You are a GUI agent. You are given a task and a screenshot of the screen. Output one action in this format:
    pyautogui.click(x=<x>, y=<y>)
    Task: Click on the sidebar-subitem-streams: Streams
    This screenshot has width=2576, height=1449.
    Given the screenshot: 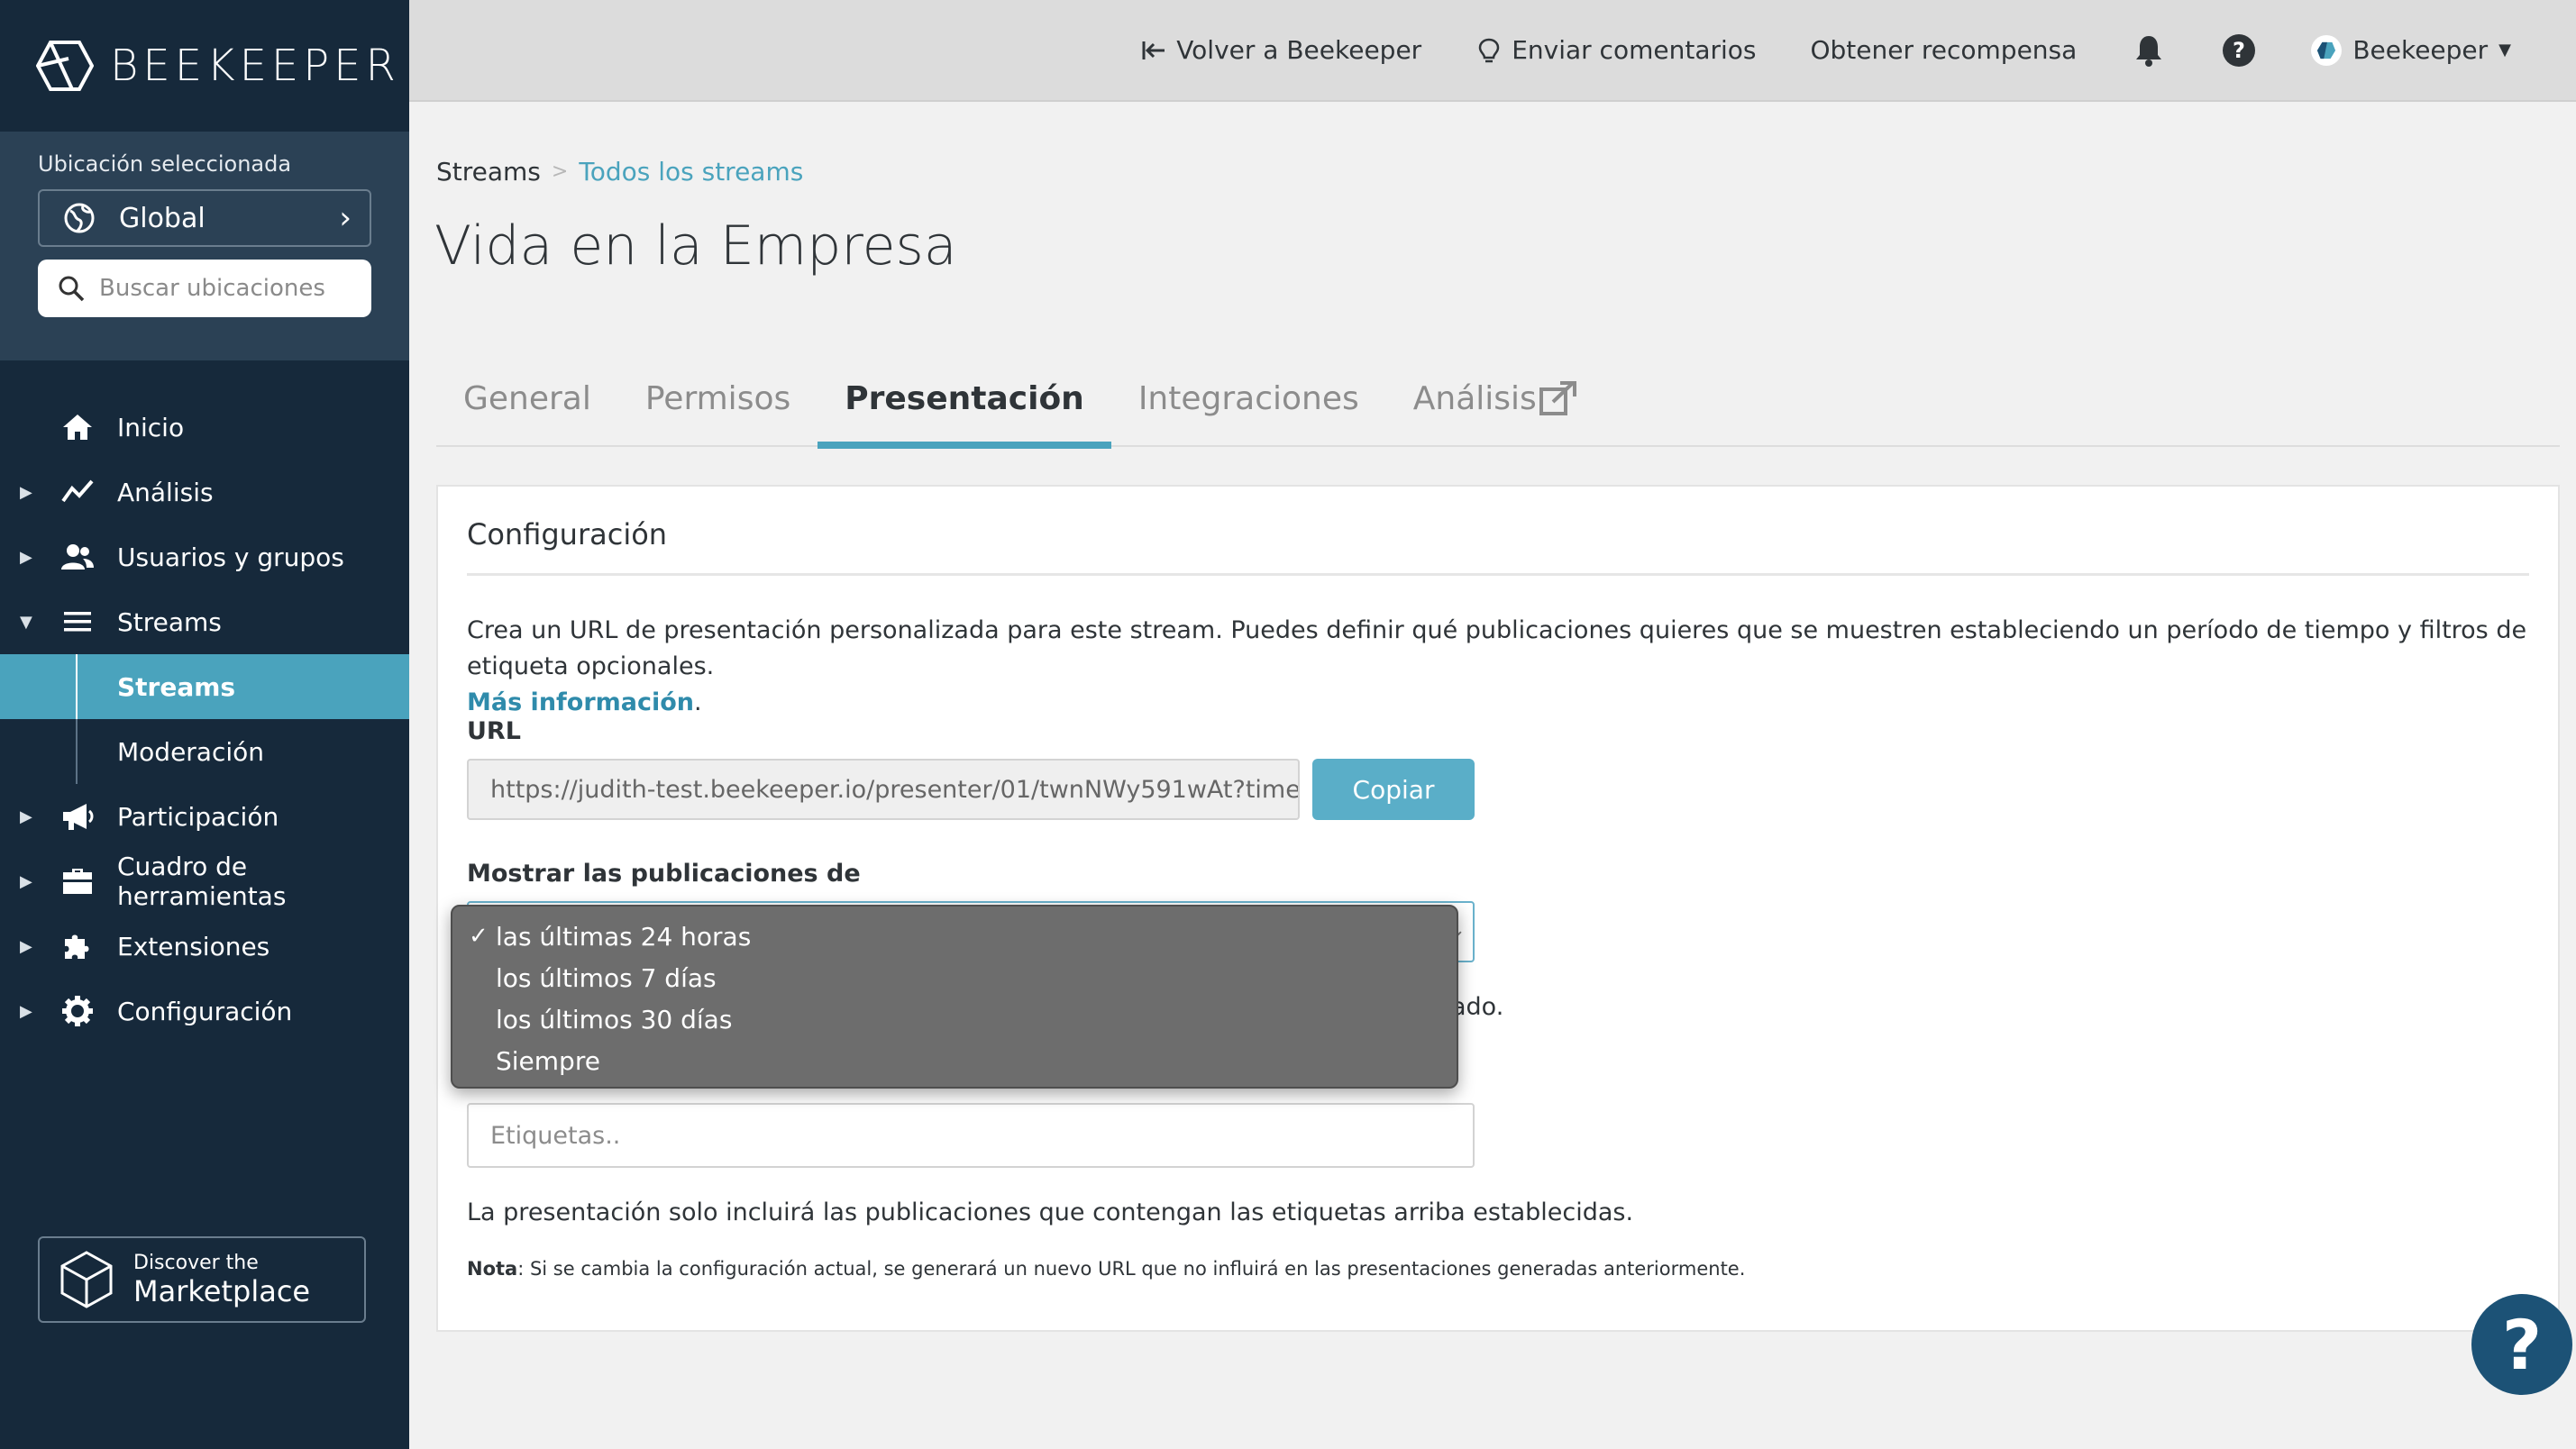 What is the action you would take?
    pyautogui.click(x=204, y=686)
    